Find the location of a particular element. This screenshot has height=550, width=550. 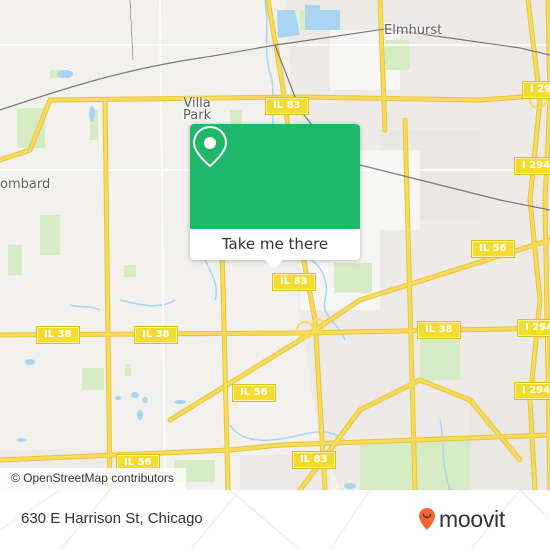

railway is located at coordinates (131, 30).